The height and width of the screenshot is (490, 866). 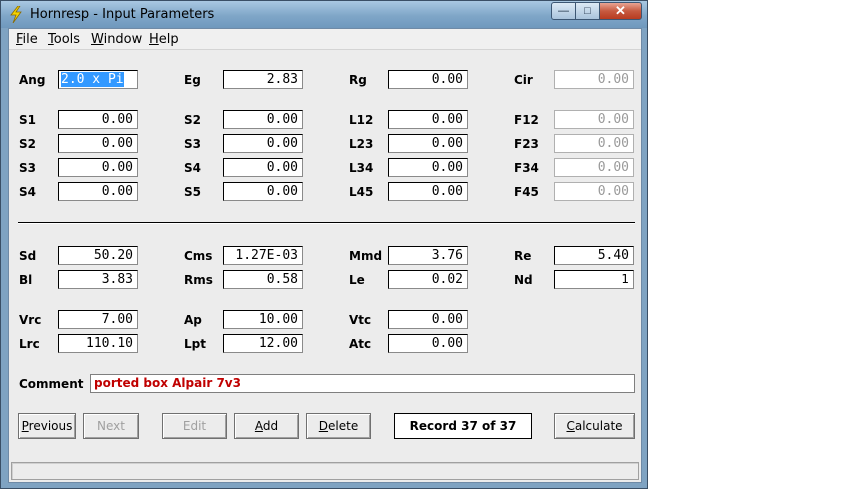 I want to click on ap-field: 10.00, so click(x=263, y=319).